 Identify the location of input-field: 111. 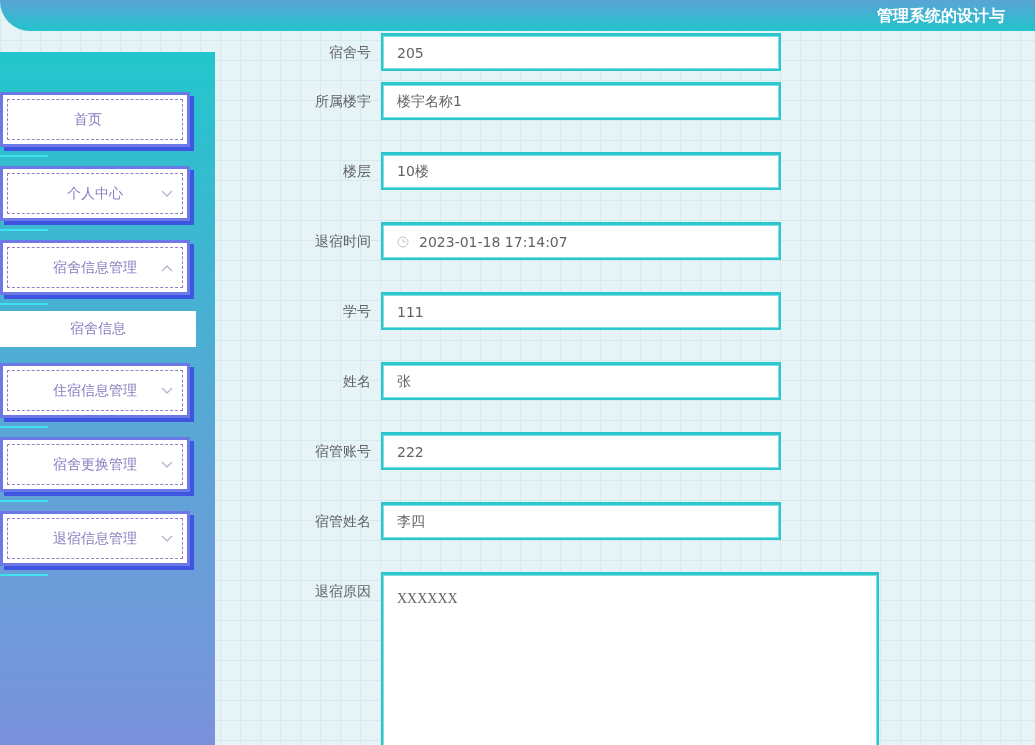
(581, 311).